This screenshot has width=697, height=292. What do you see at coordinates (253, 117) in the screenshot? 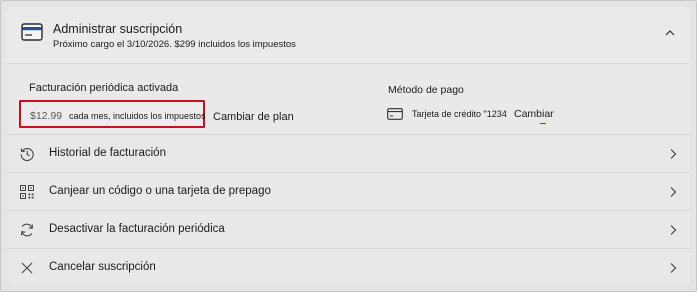
I see `change-plan-link: Cambiar de plan` at bounding box center [253, 117].